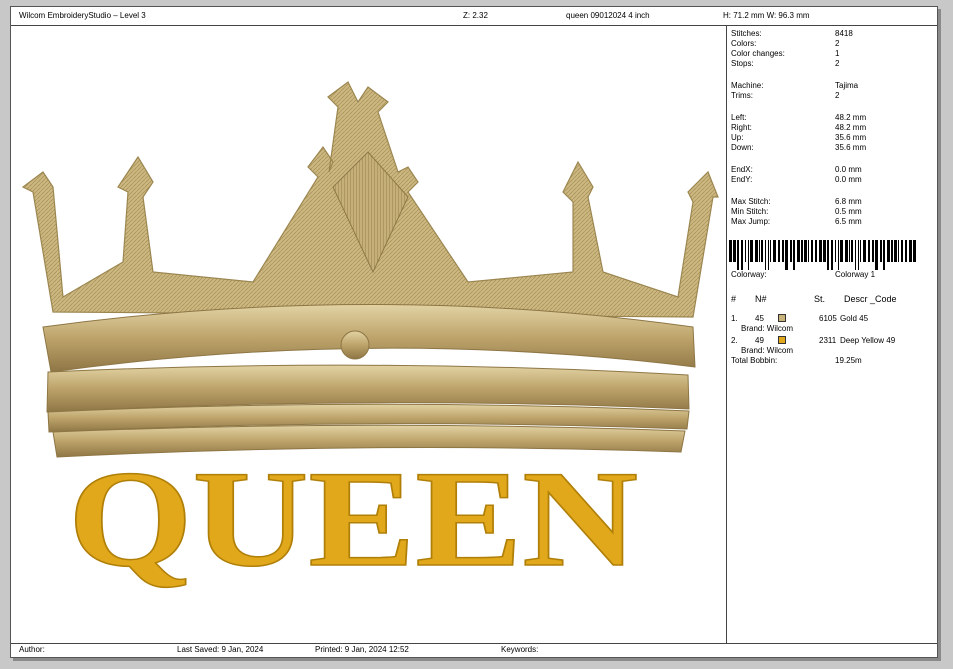  Describe the element at coordinates (734, 299) in the screenshot. I see `col-header-index: #` at that location.